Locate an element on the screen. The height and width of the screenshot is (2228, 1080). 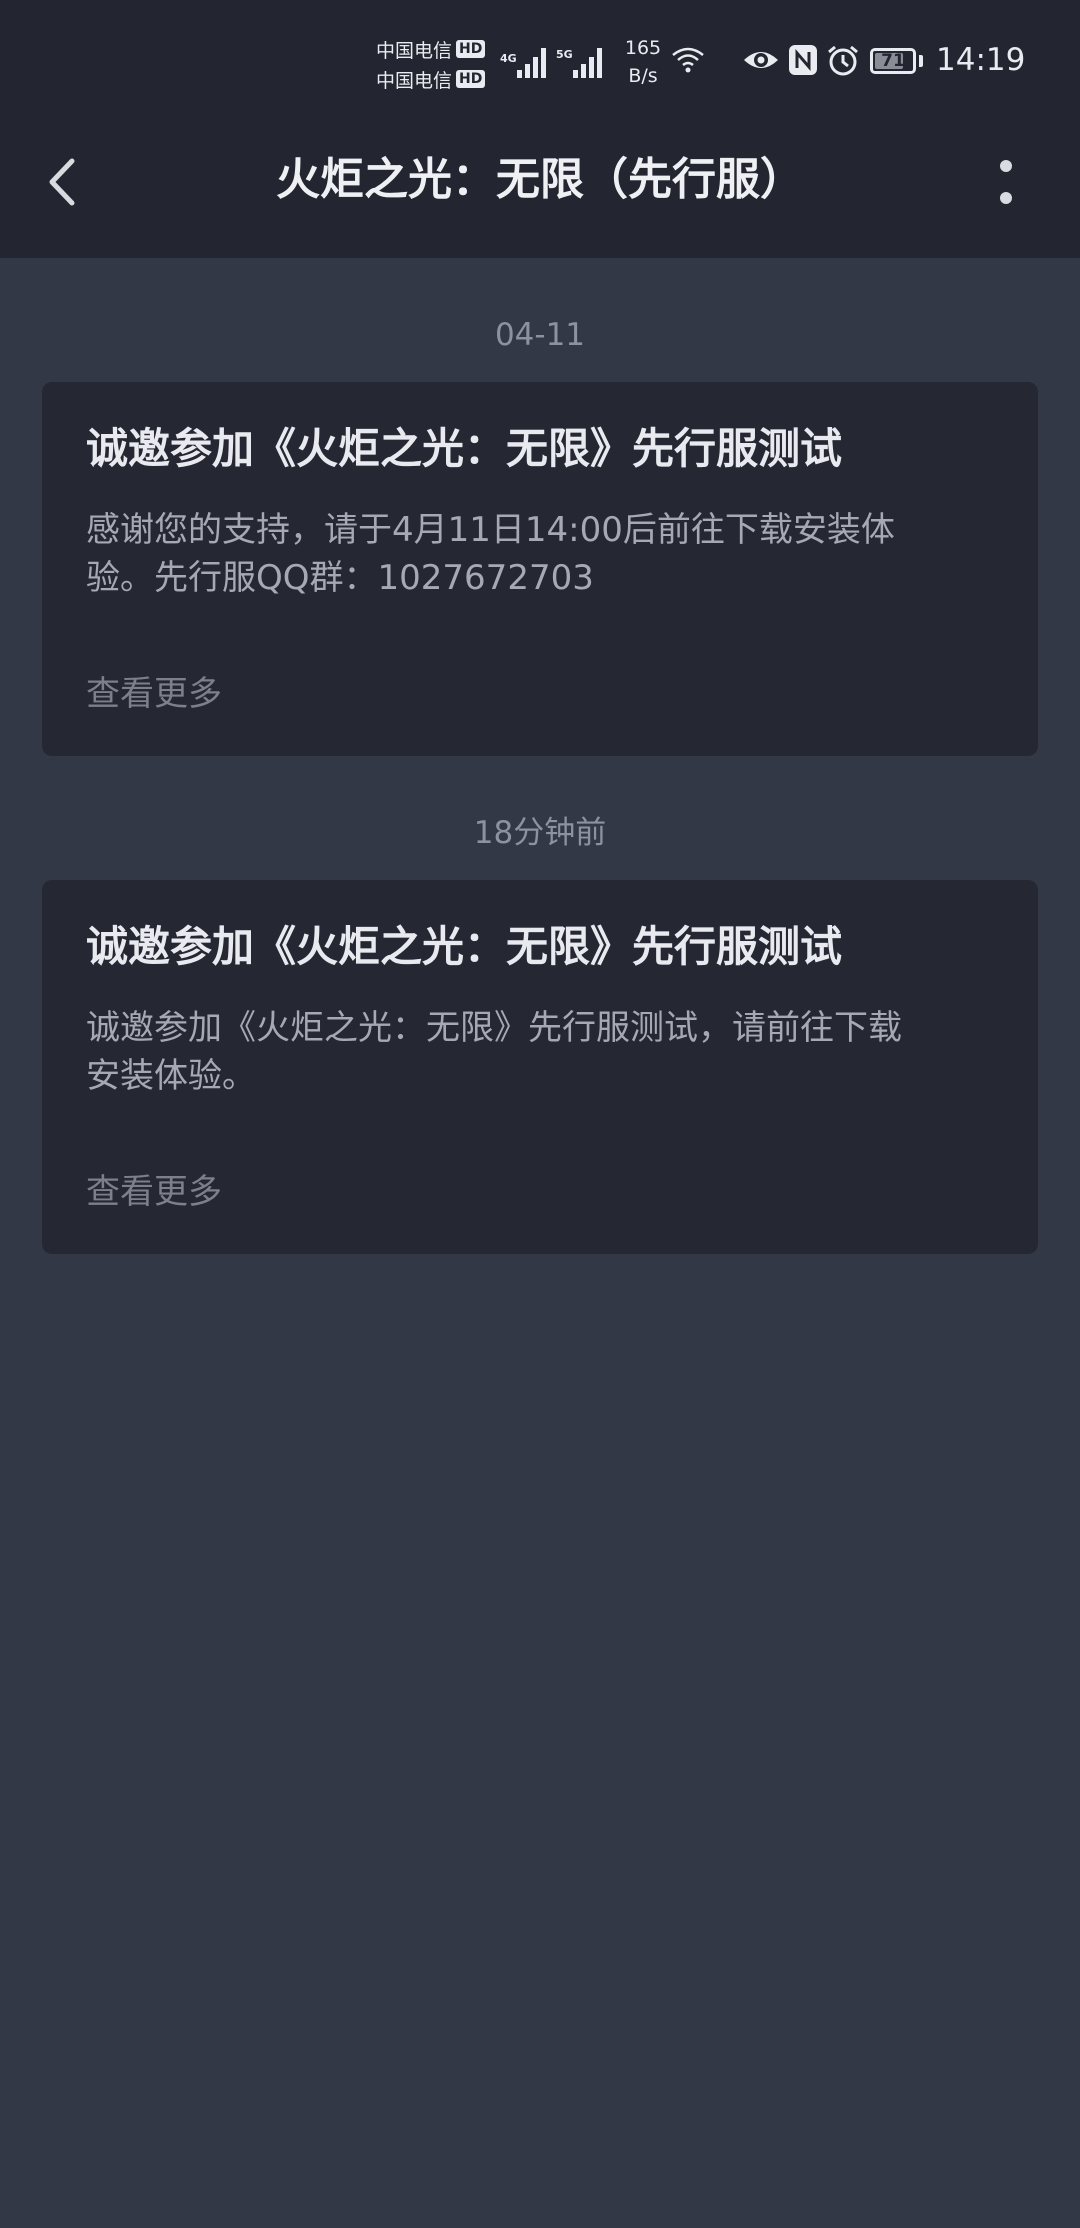
status-clock: 14:19 is located at coordinates (981, 60).